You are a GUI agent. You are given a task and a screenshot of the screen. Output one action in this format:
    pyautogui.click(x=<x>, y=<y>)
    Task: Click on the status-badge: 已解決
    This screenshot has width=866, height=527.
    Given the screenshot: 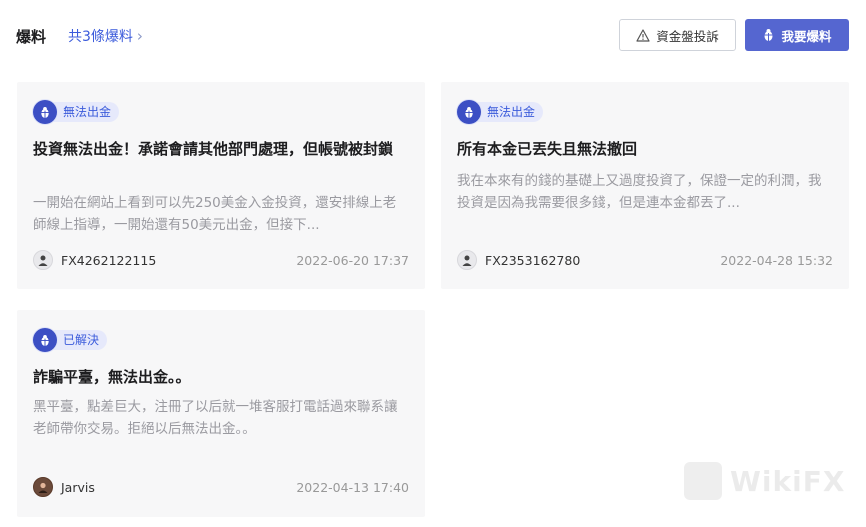 What is the action you would take?
    pyautogui.click(x=70, y=340)
    